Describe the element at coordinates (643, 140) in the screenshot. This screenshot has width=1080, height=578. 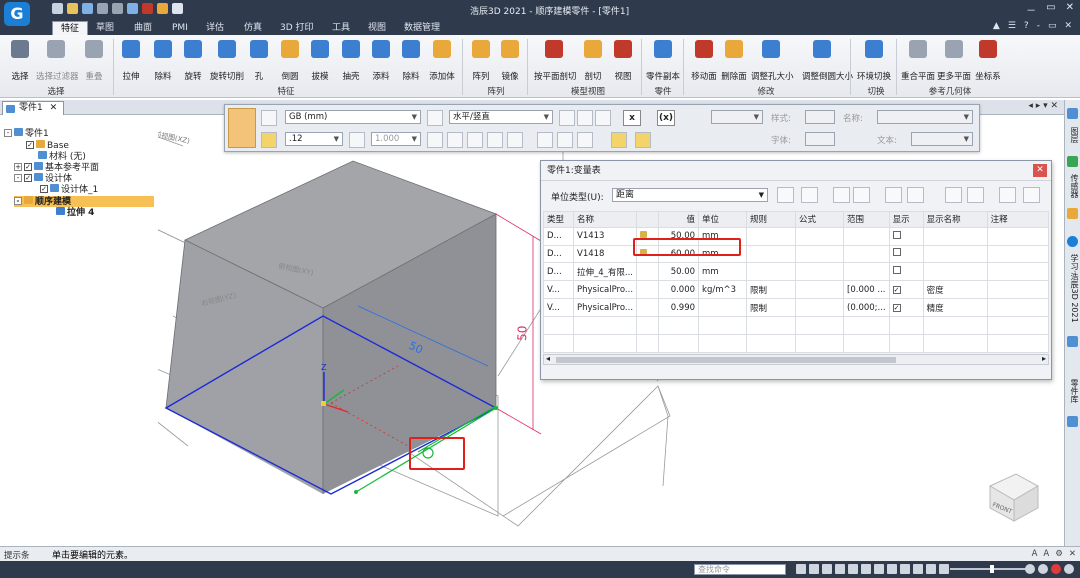
I see `dimension-lock-icon` at that location.